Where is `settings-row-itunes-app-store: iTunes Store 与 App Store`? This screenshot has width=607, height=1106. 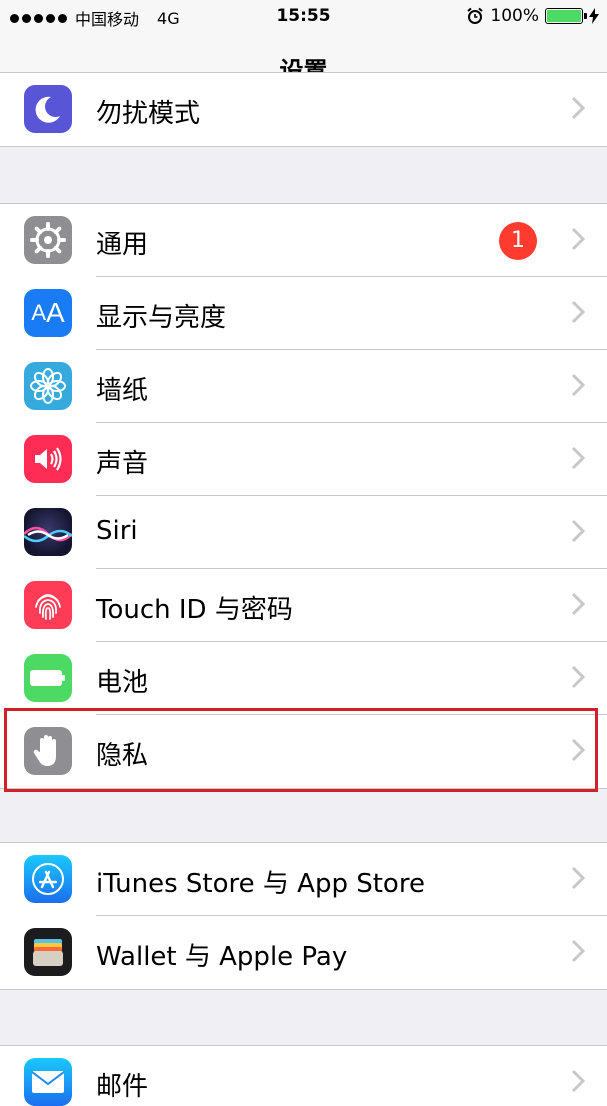 settings-row-itunes-app-store: iTunes Store 与 App Store is located at coordinates (303, 879).